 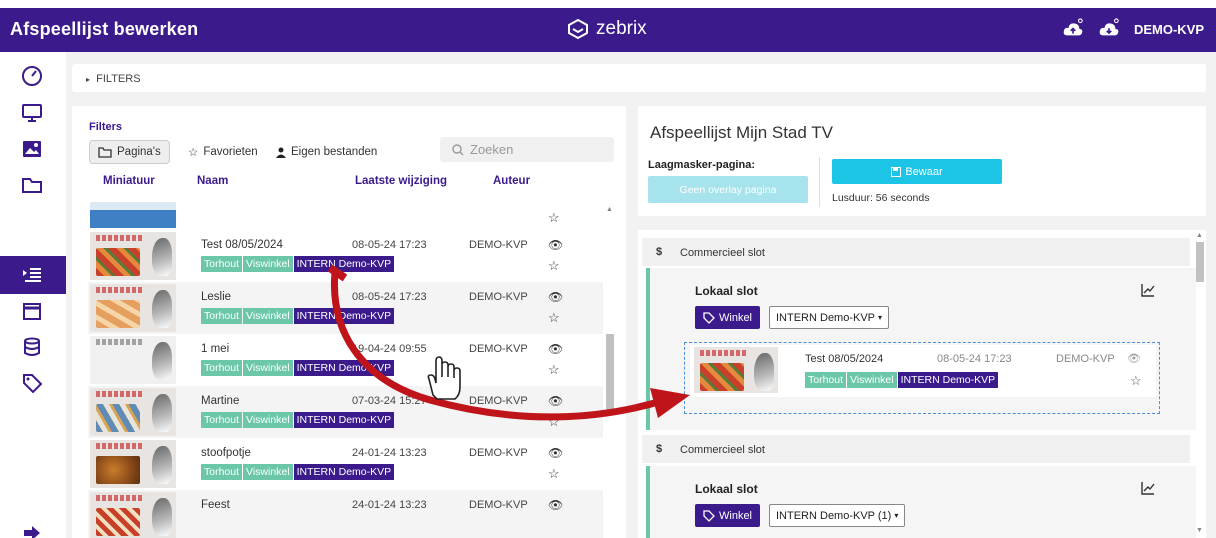 I want to click on tag-icon, so click(x=32, y=383).